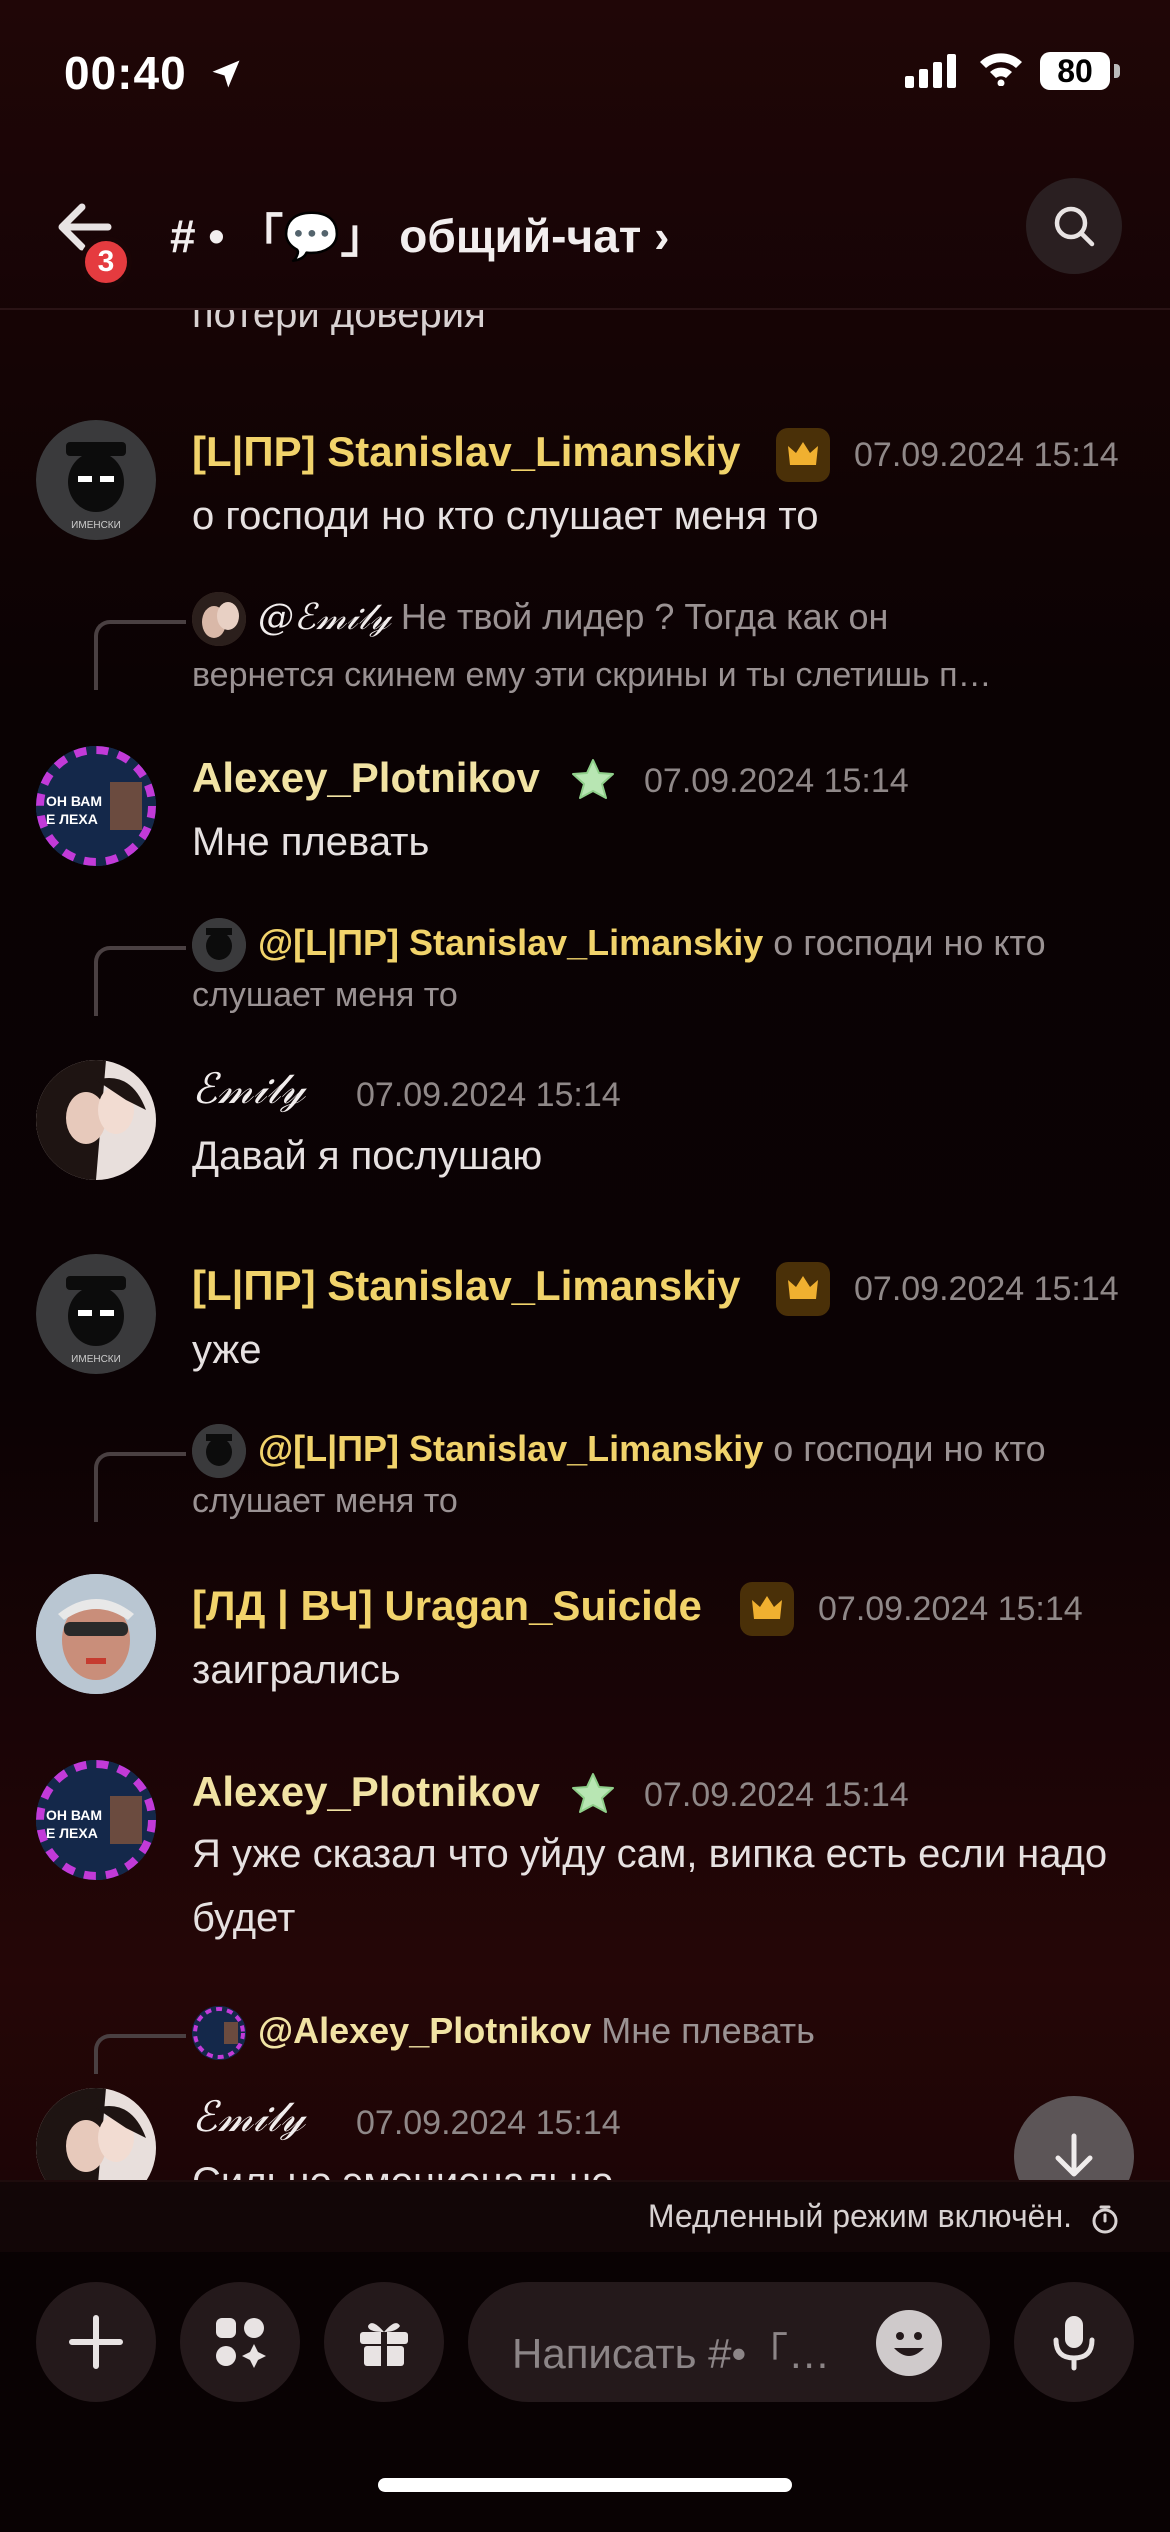  I want to click on channel-header: 3 # • 「💬」 общий-чат ›, so click(585, 235).